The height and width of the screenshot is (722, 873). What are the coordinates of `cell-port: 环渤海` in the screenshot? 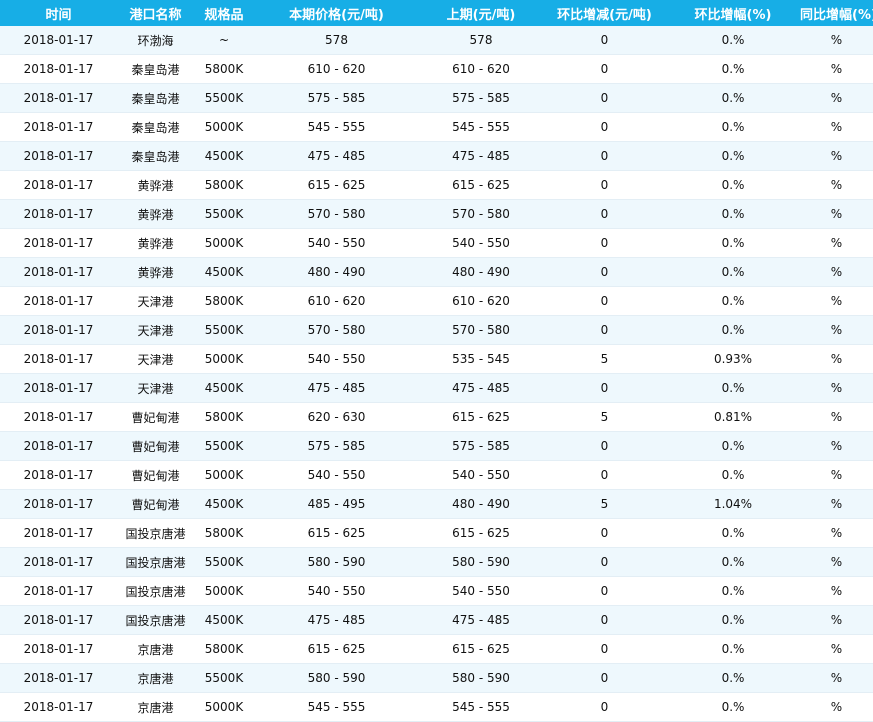 It's located at (155, 40).